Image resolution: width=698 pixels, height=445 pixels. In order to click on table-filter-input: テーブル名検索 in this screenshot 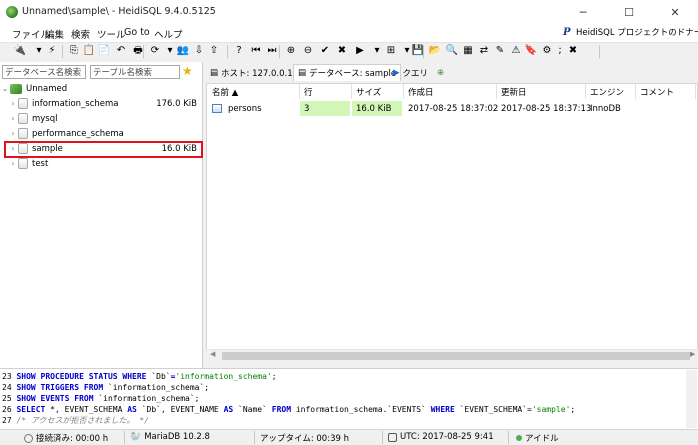, I will do `click(135, 72)`.